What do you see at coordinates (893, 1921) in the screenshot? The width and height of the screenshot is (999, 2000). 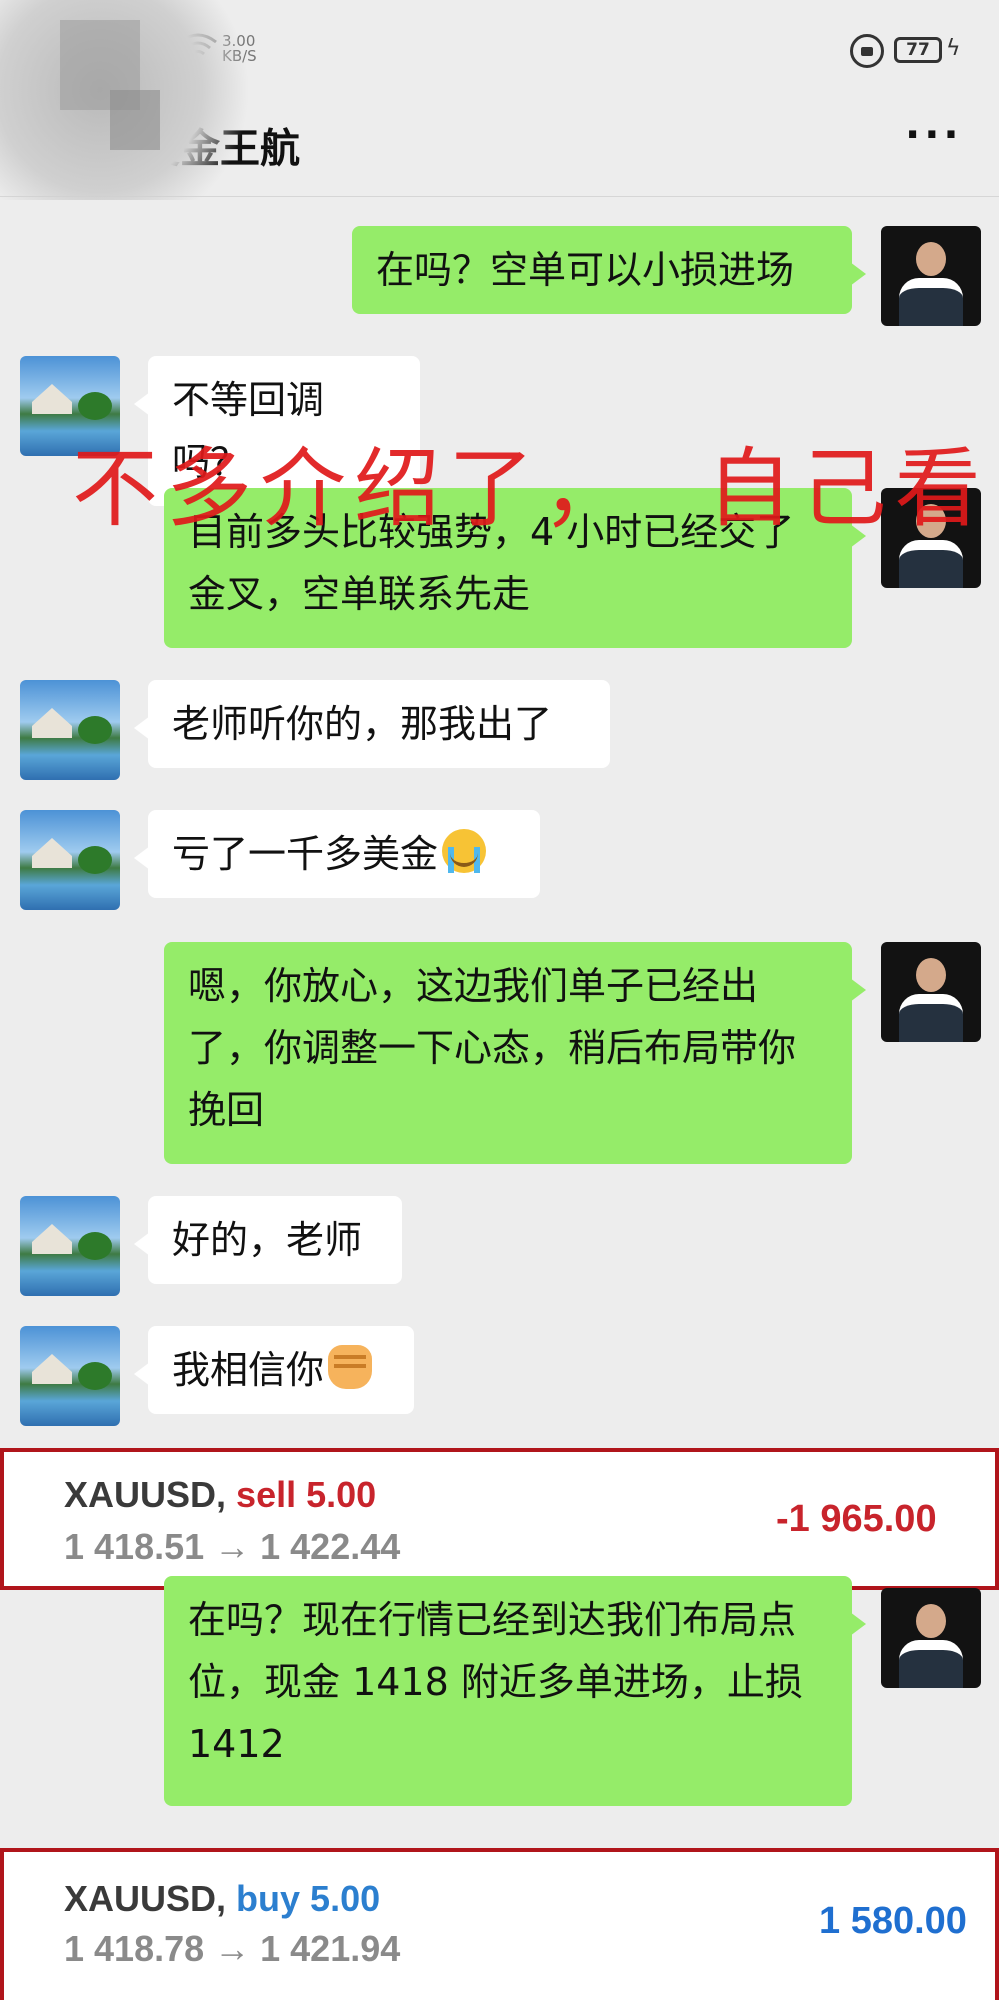 I see `trade-profit-loss: 1 580.00` at bounding box center [893, 1921].